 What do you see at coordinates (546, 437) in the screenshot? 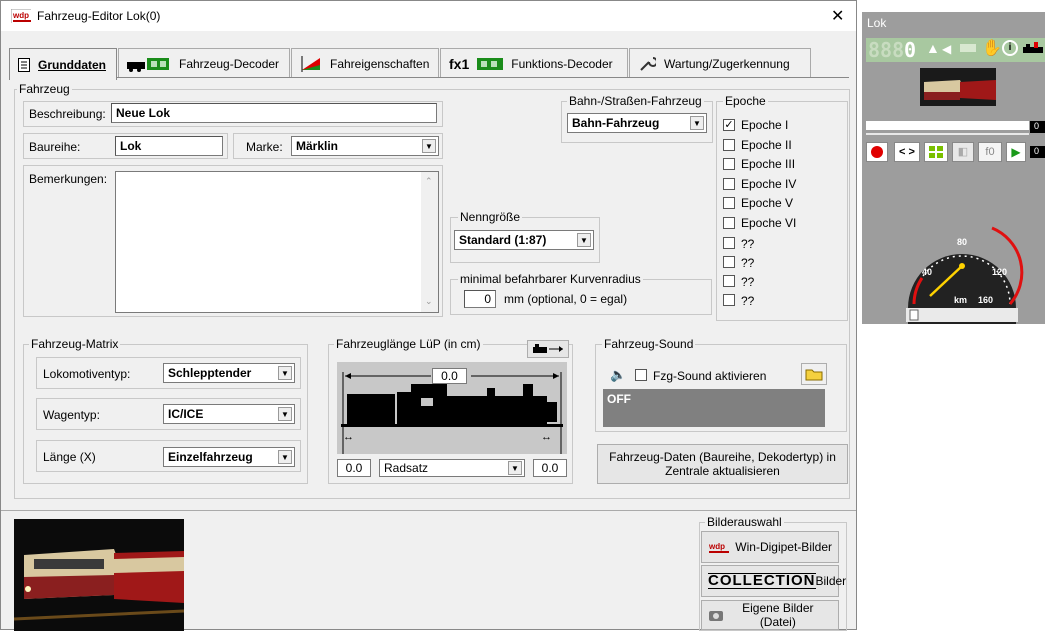
I see `right-overhang-icon: ↔` at bounding box center [546, 437].